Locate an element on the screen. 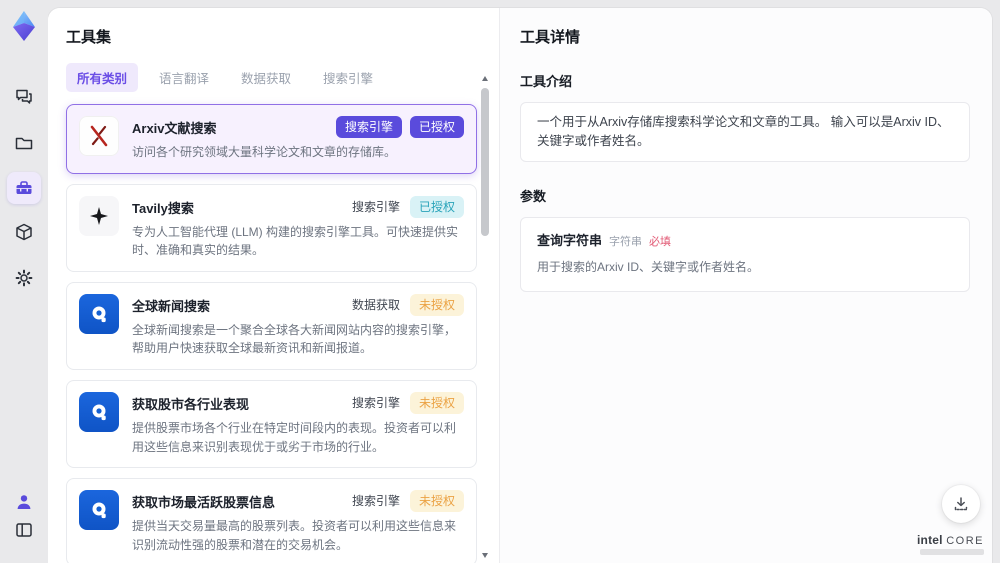 The height and width of the screenshot is (563, 1000). scroll-down-arrow is located at coordinates (485, 555).